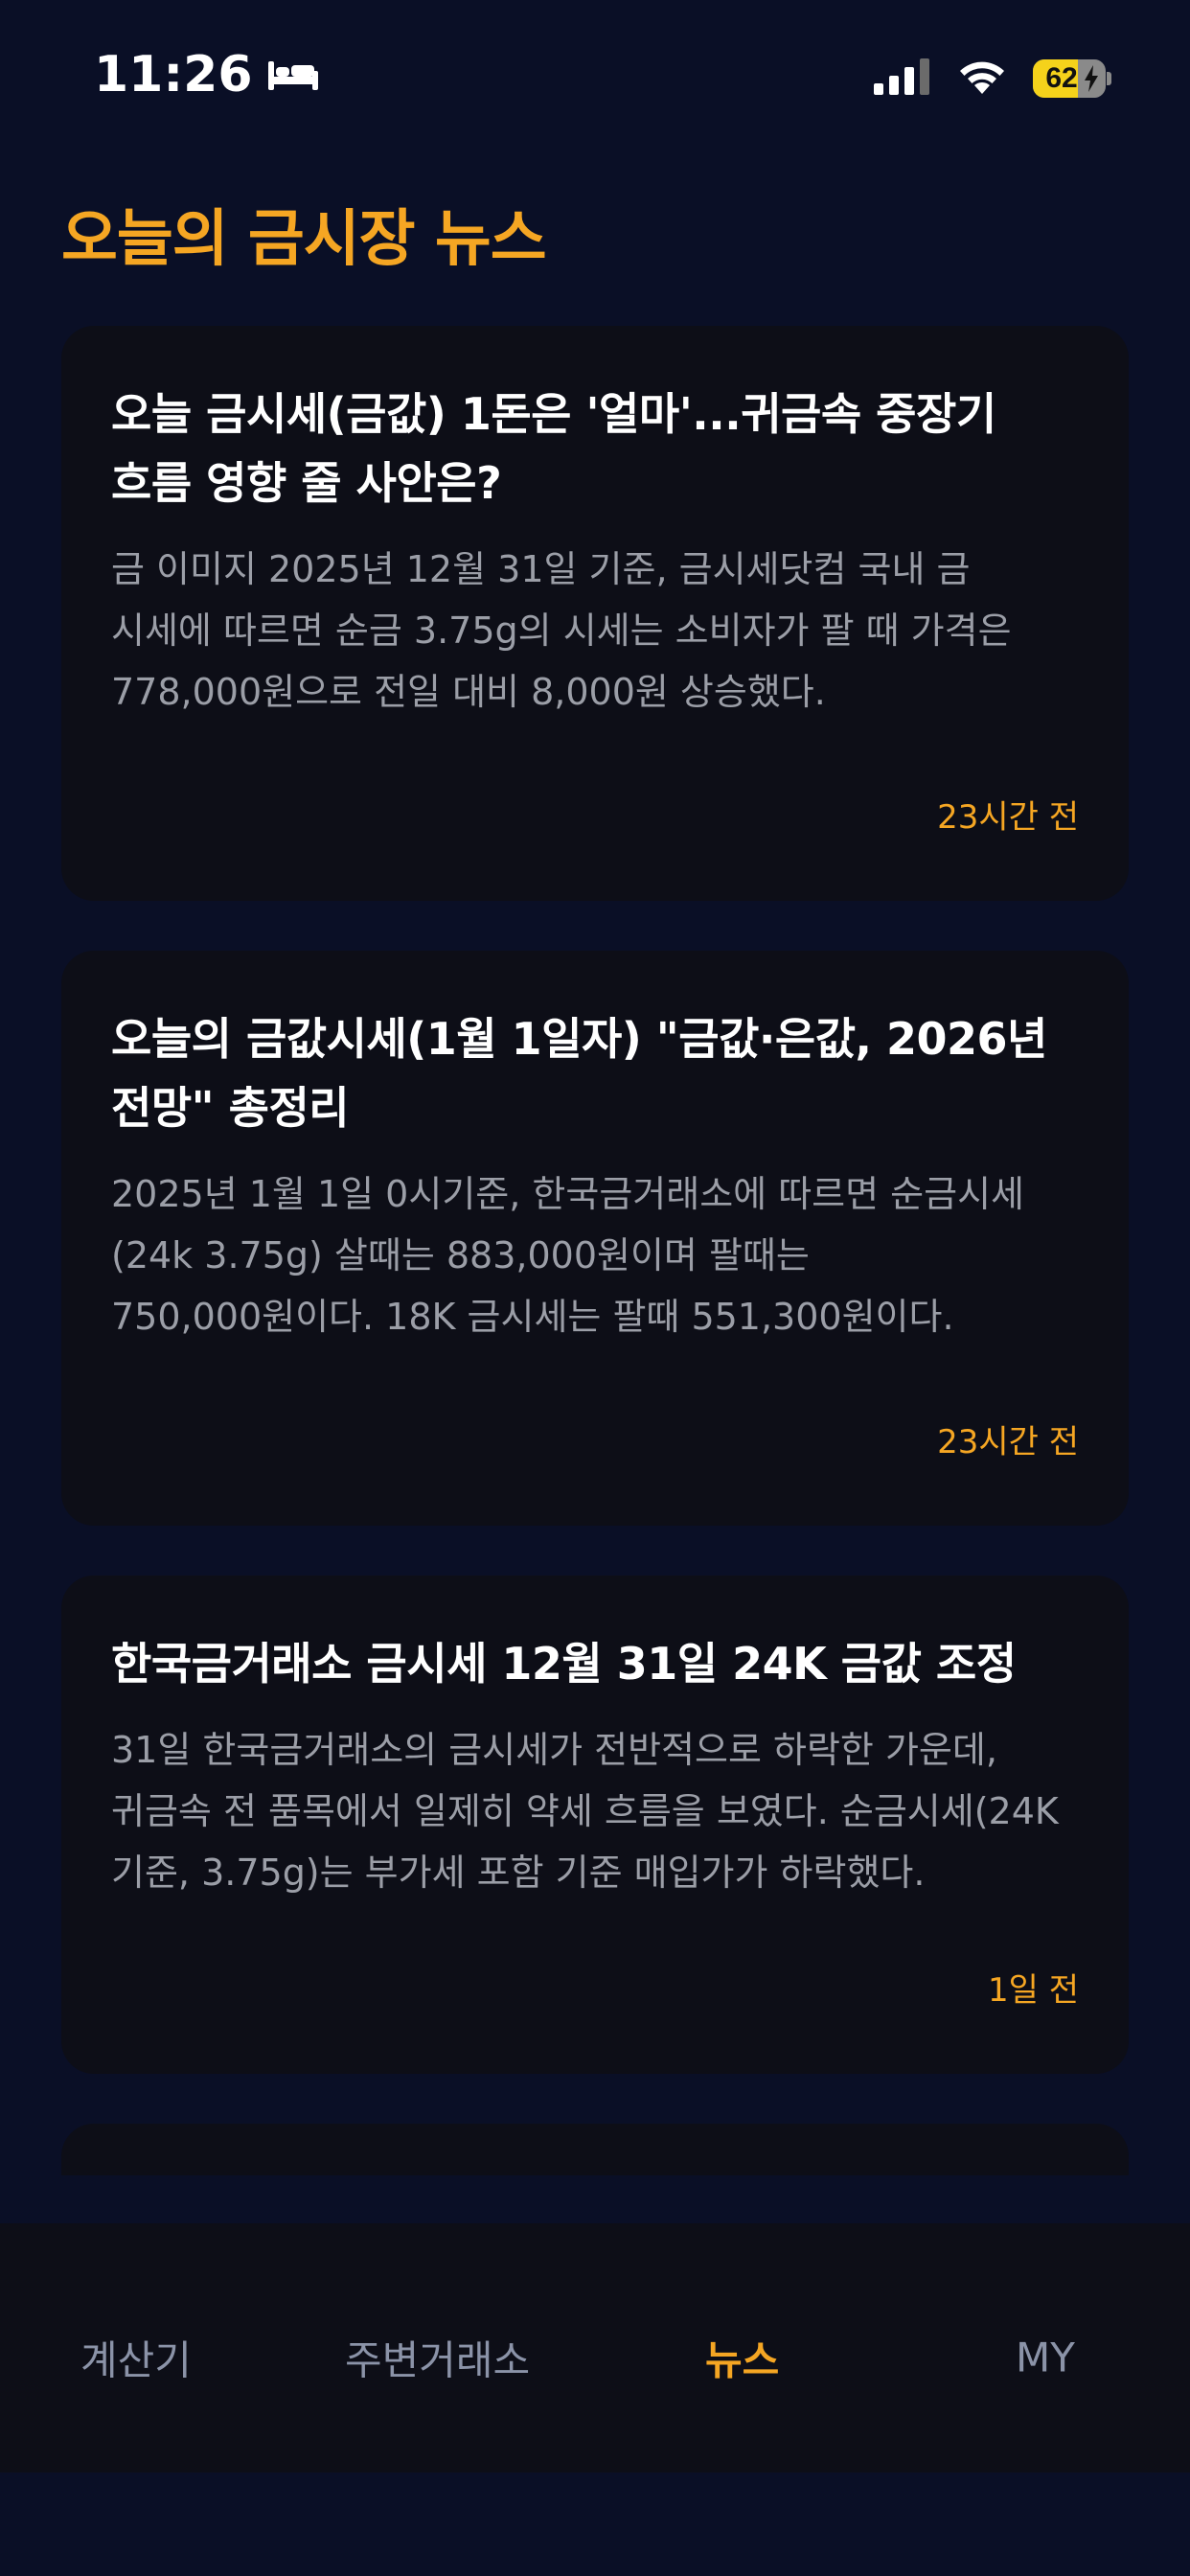 The height and width of the screenshot is (2576, 1190). What do you see at coordinates (1034, 1990) in the screenshot?
I see `news-time: 1일 전` at bounding box center [1034, 1990].